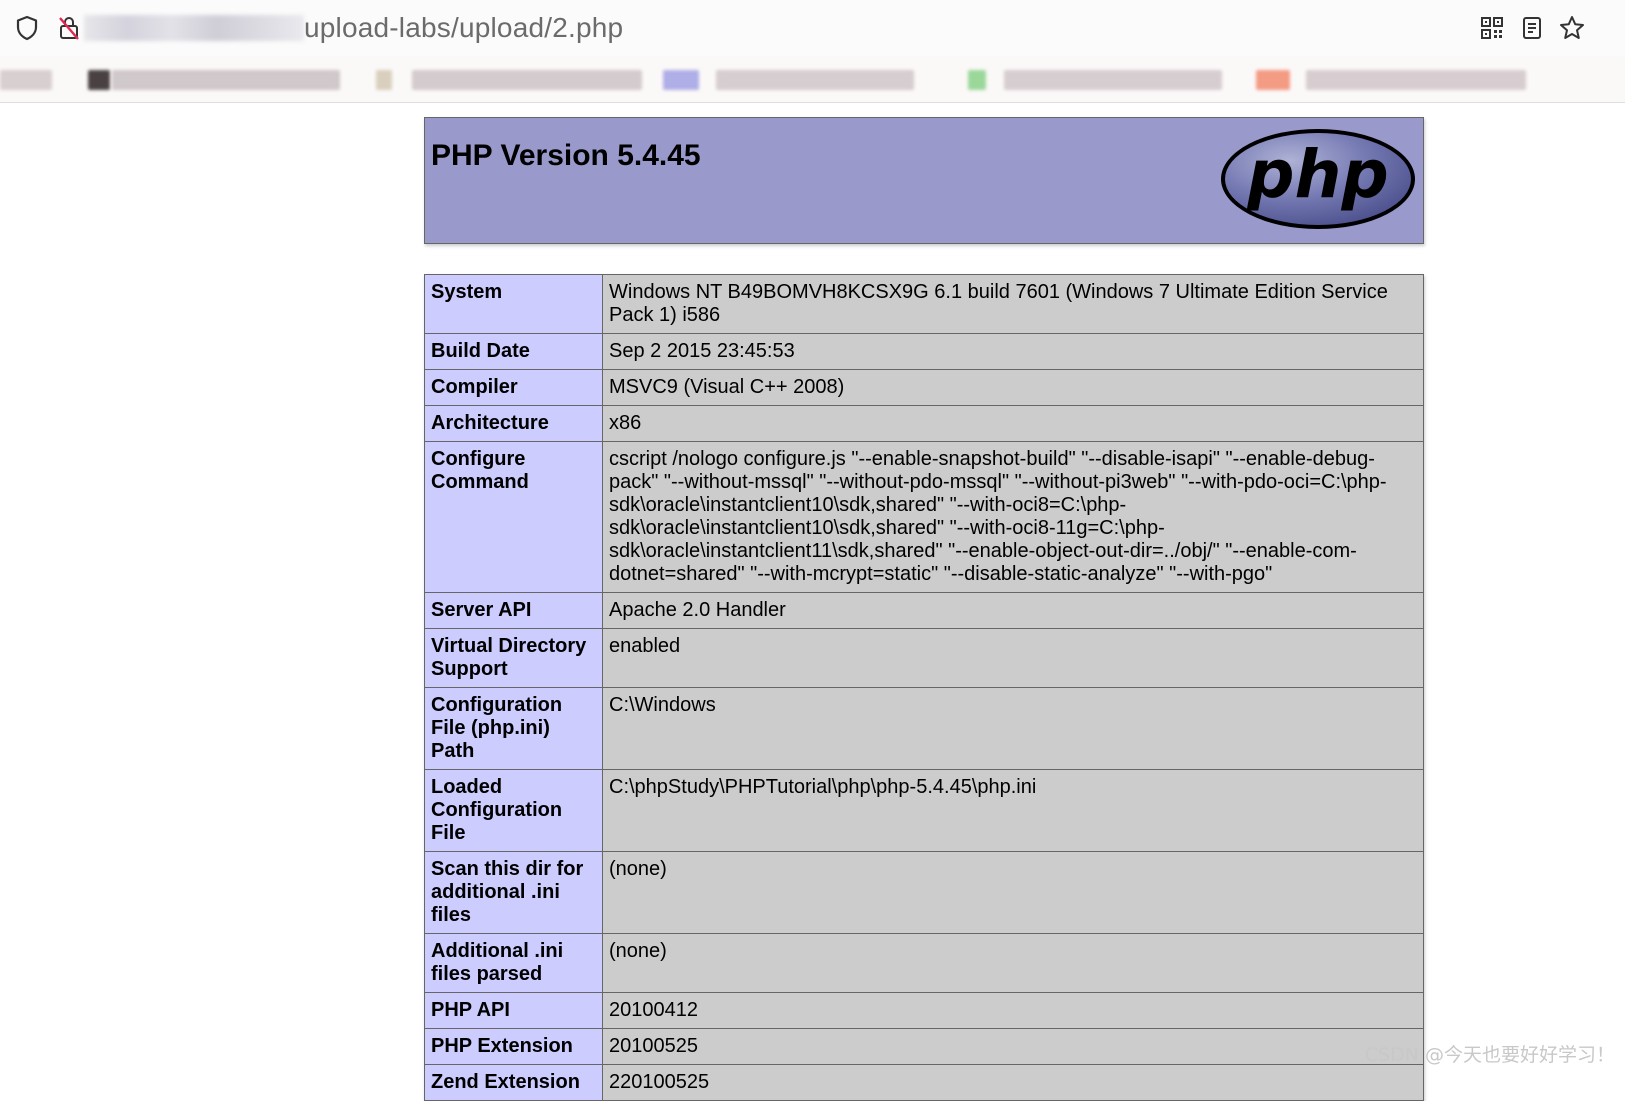  What do you see at coordinates (513, 387) in the screenshot?
I see `info-key-cell: Compiler` at bounding box center [513, 387].